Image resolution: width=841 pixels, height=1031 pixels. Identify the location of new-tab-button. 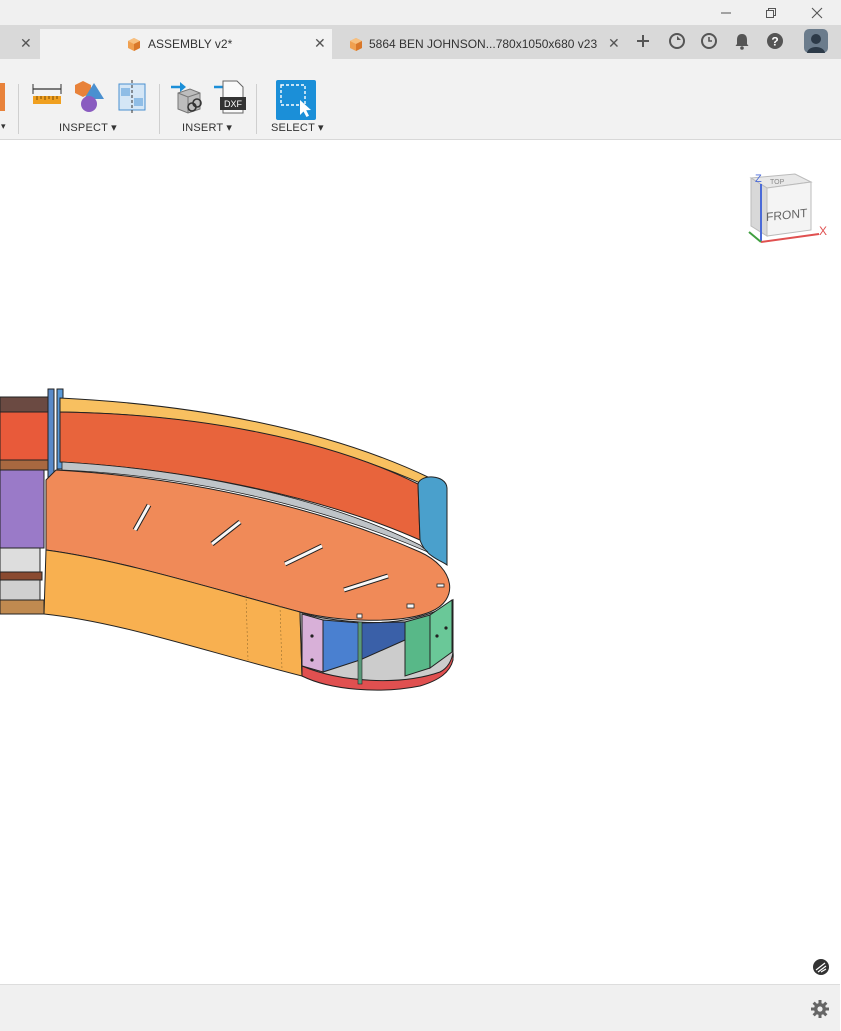
(643, 41).